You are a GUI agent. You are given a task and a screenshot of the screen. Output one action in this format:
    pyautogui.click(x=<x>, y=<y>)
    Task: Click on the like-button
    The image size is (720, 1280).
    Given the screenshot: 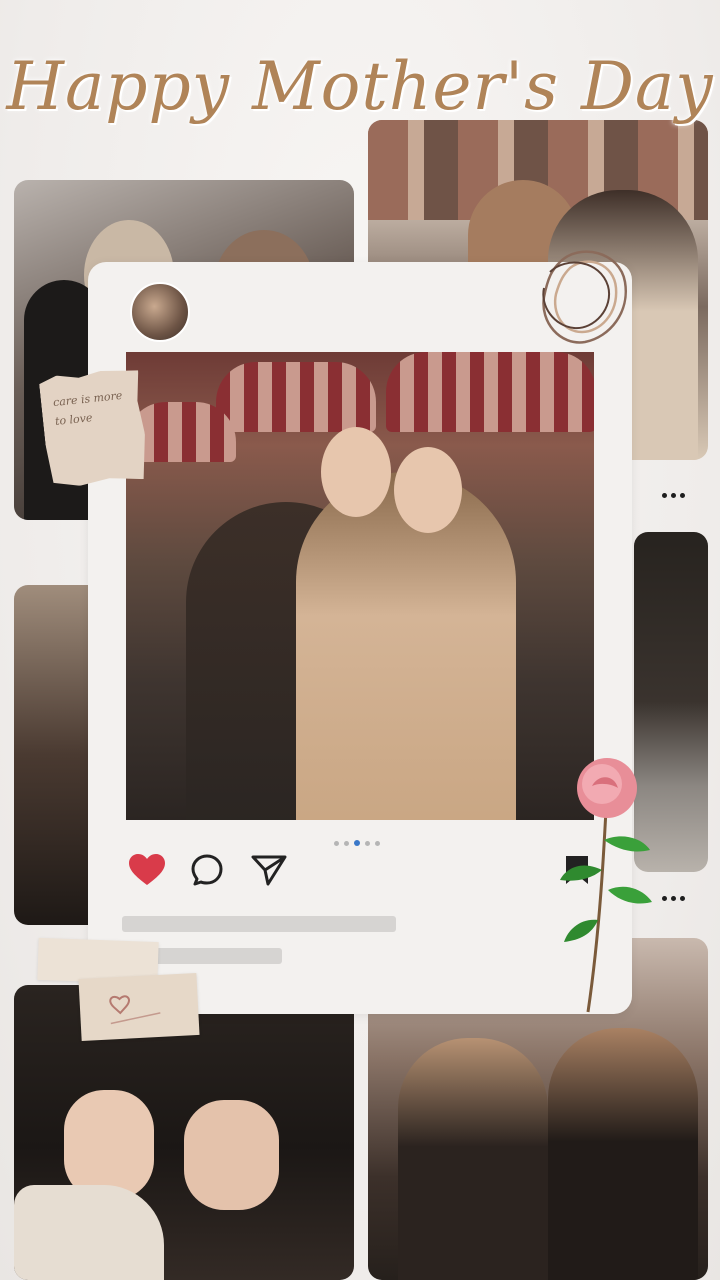 What is the action you would take?
    pyautogui.click(x=147, y=870)
    